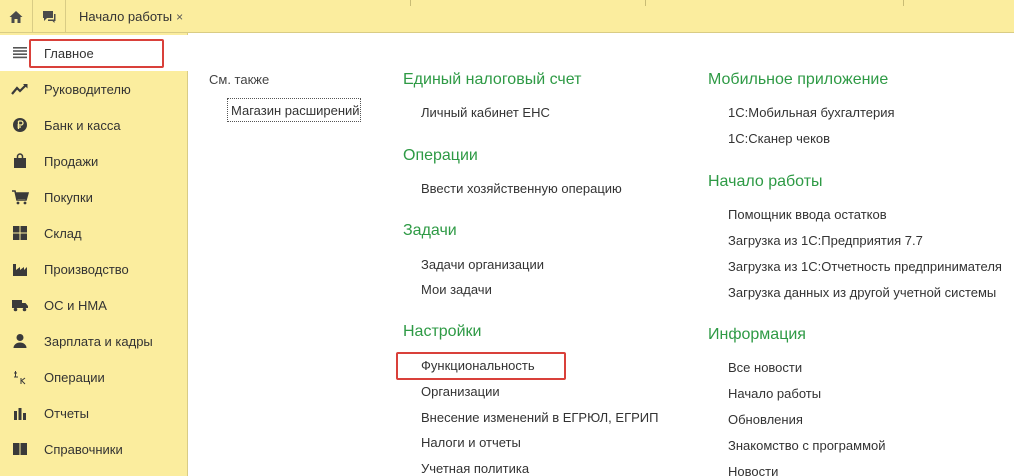 The image size is (1014, 476). Describe the element at coordinates (94, 197) in the screenshot. I see `sidebar-item-purchases: Покупки` at that location.